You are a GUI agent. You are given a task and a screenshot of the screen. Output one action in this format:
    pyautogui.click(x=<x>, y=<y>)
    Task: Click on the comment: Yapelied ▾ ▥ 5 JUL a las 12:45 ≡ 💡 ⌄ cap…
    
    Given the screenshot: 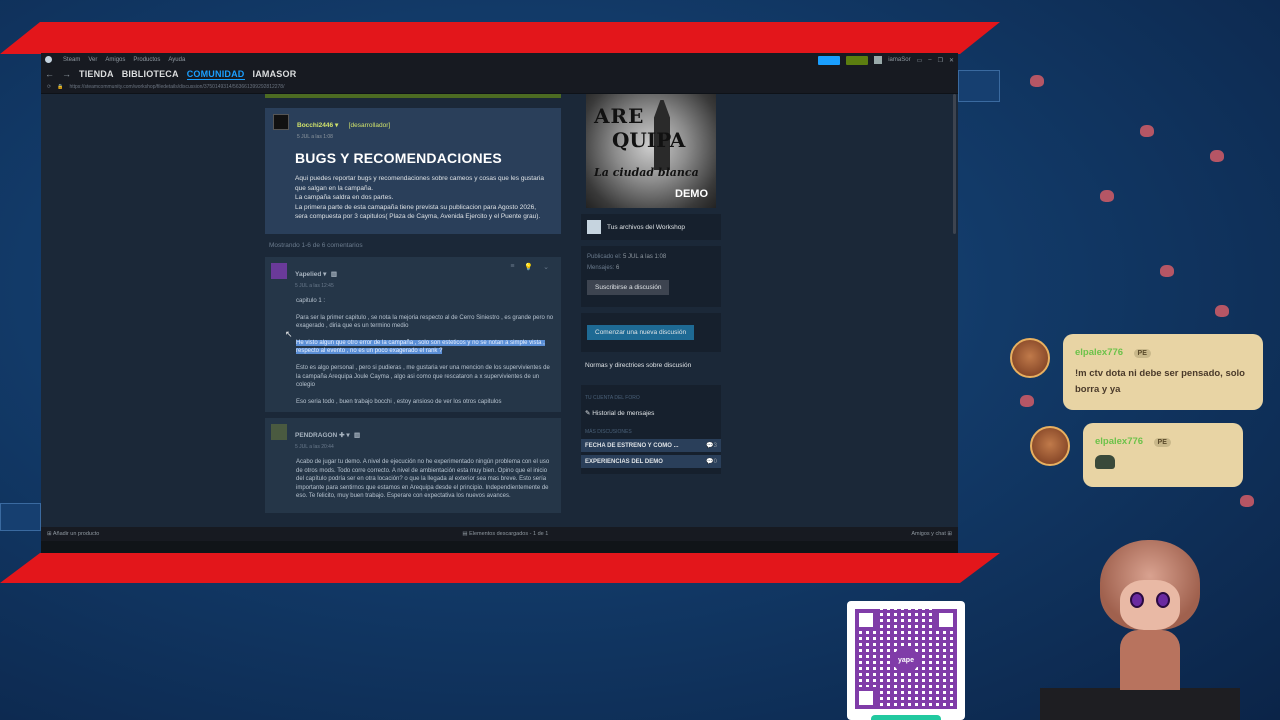 What is the action you would take?
    pyautogui.click(x=413, y=334)
    